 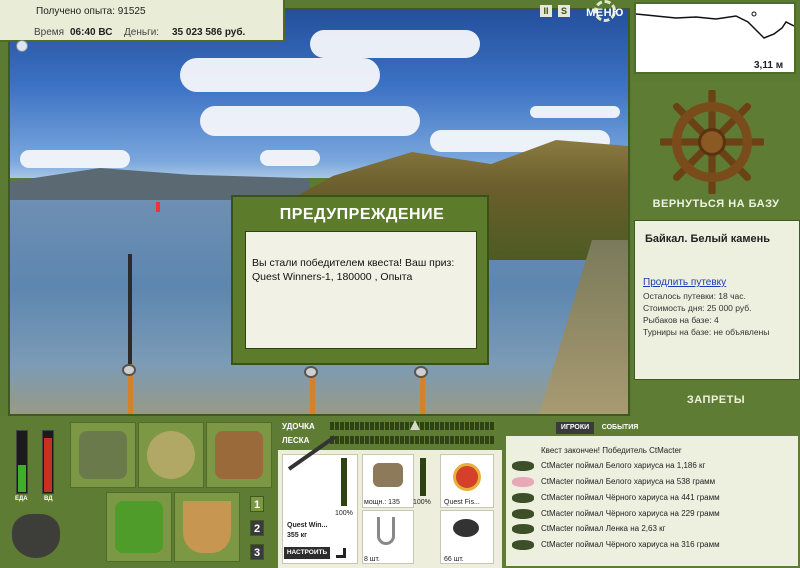 I want to click on xp-text: Получено опыта: 91525, so click(x=91, y=11).